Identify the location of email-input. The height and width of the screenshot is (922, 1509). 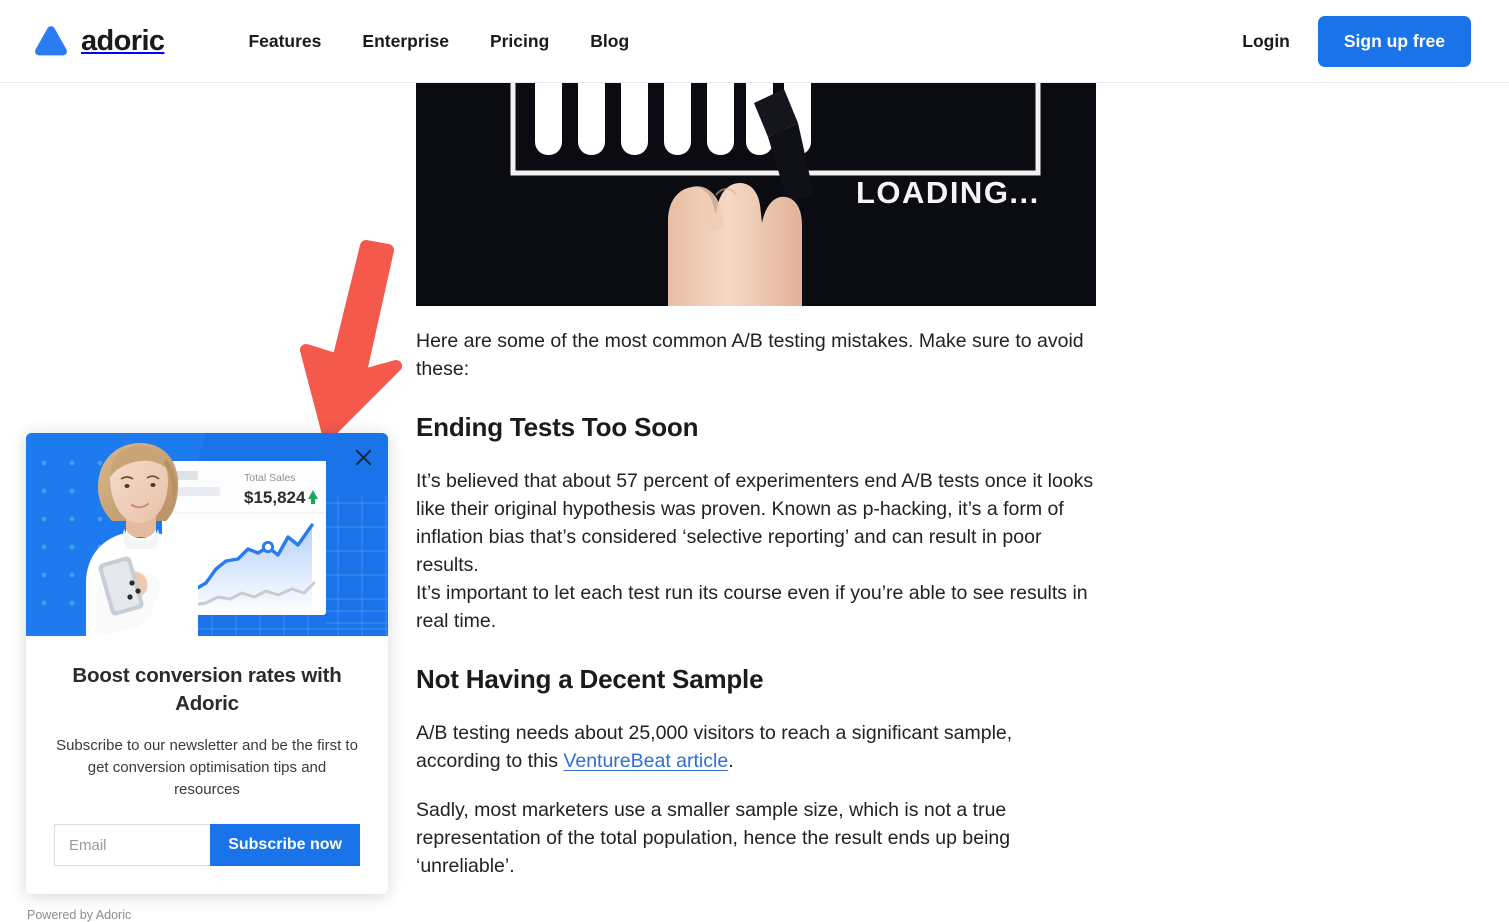
(132, 845).